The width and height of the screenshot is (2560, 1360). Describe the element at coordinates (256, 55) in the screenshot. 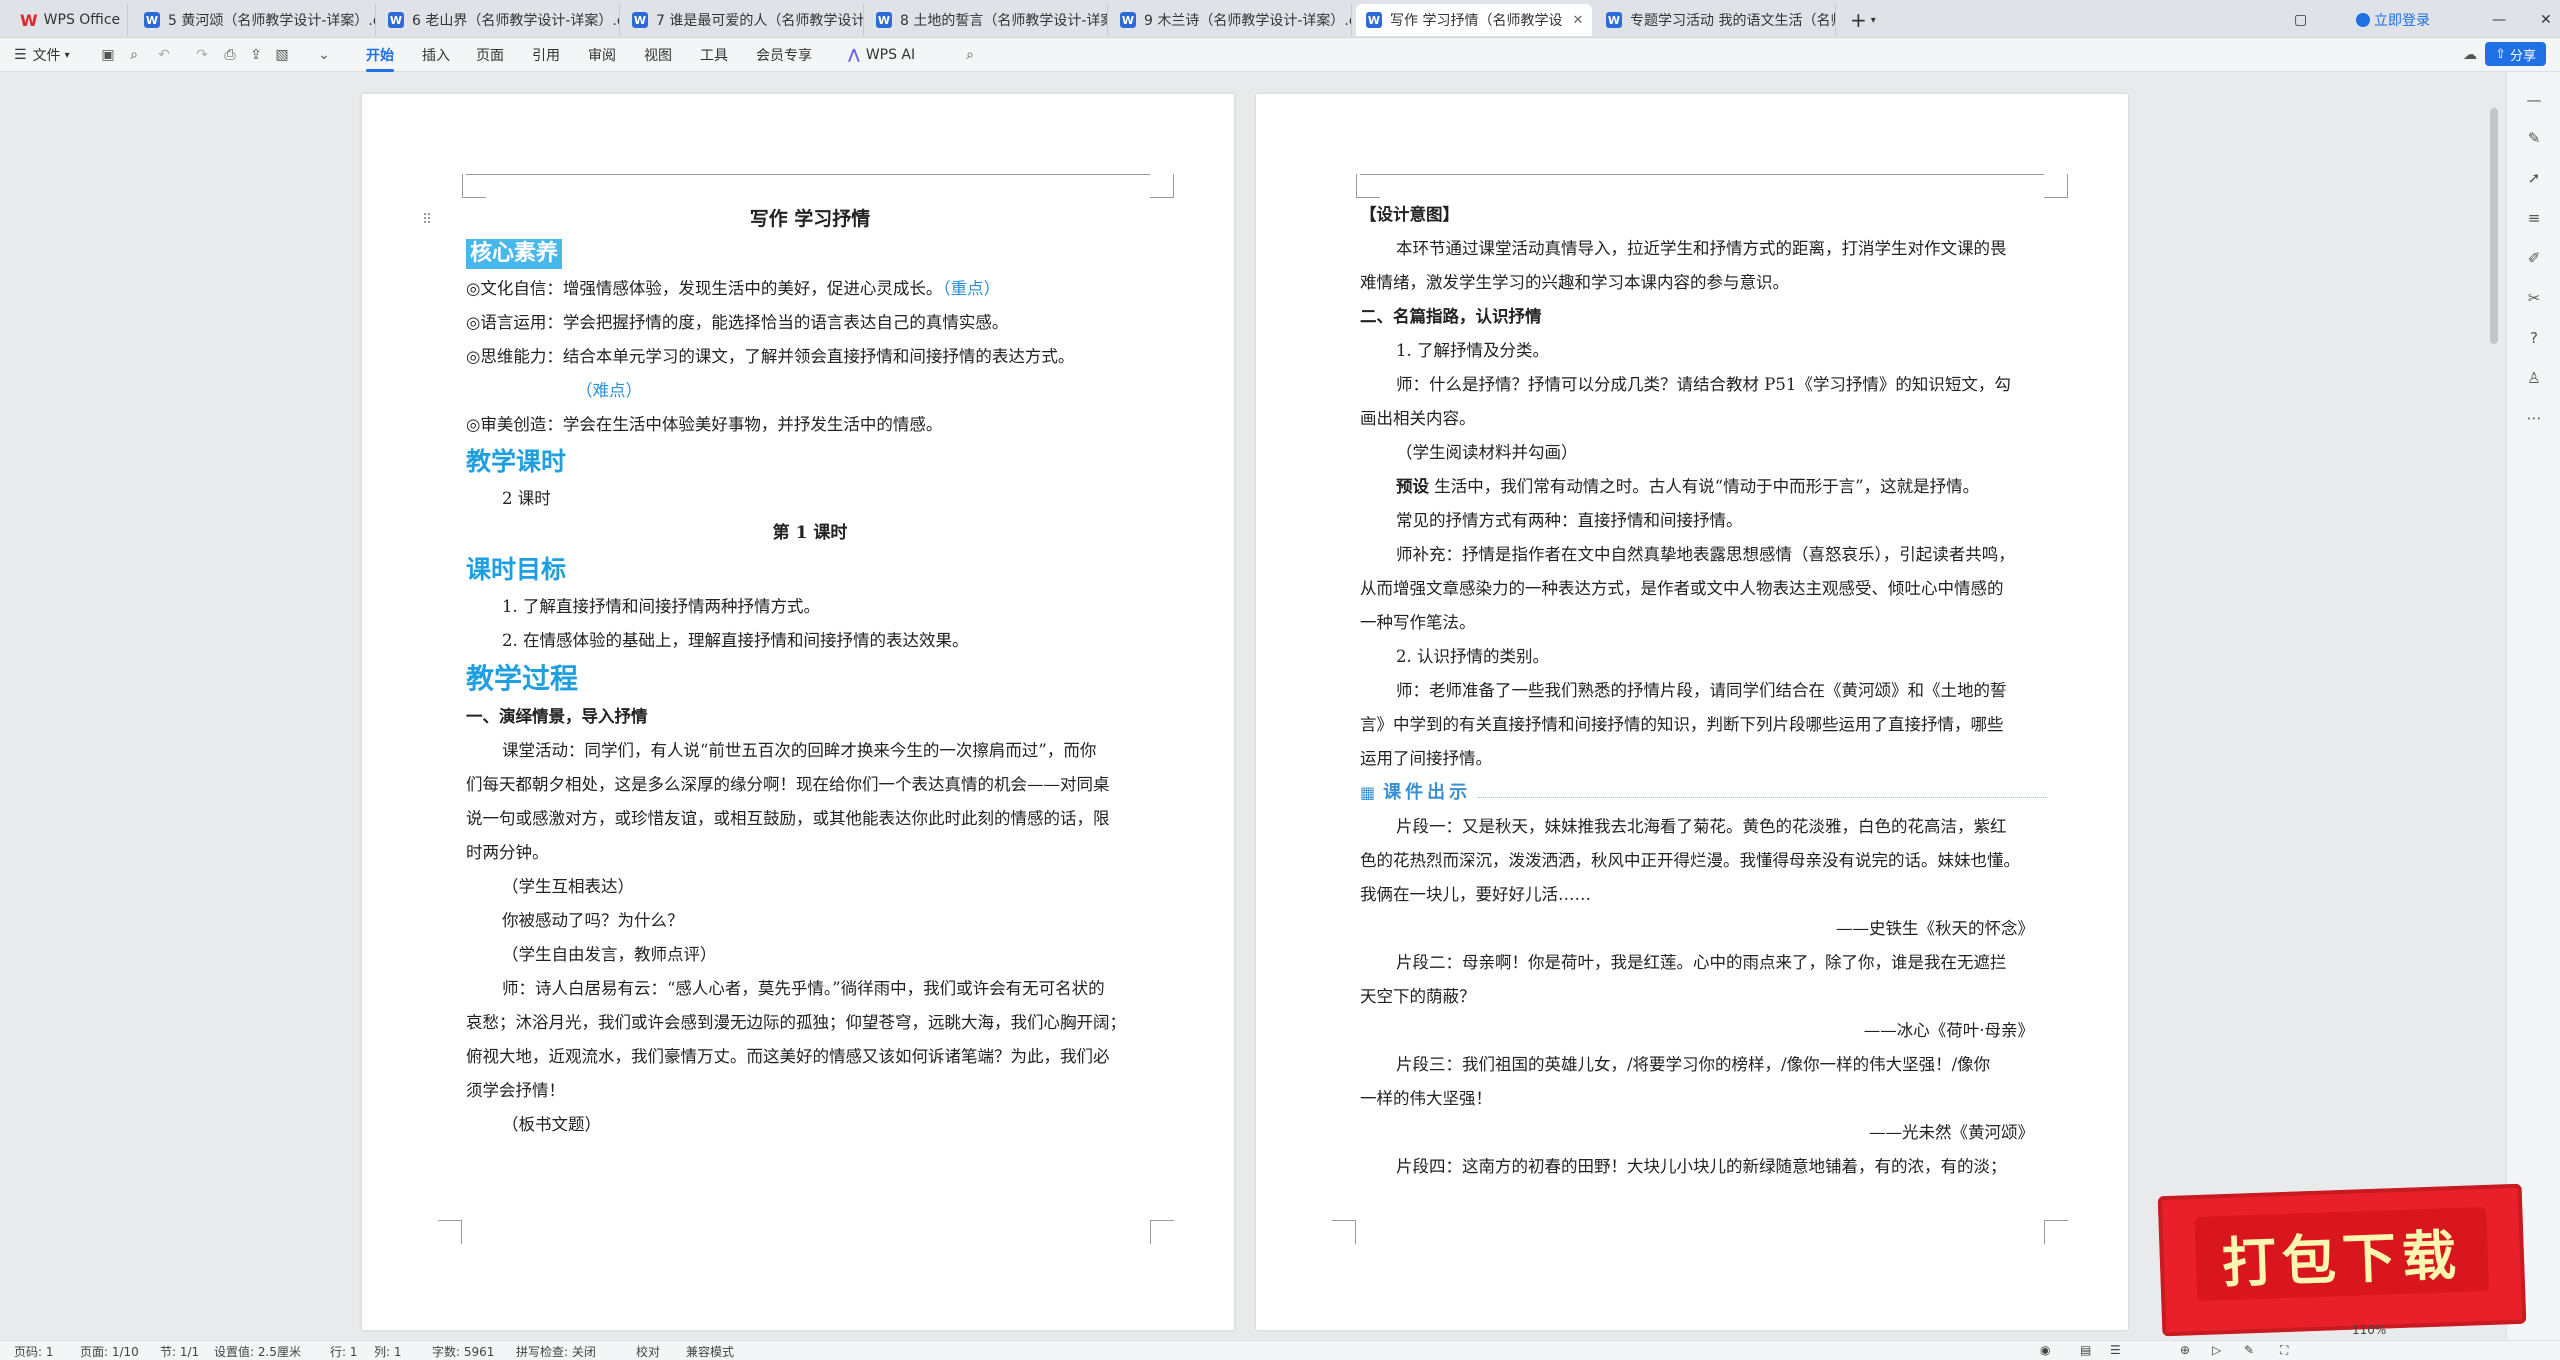

I see `export-button: ⇪` at that location.